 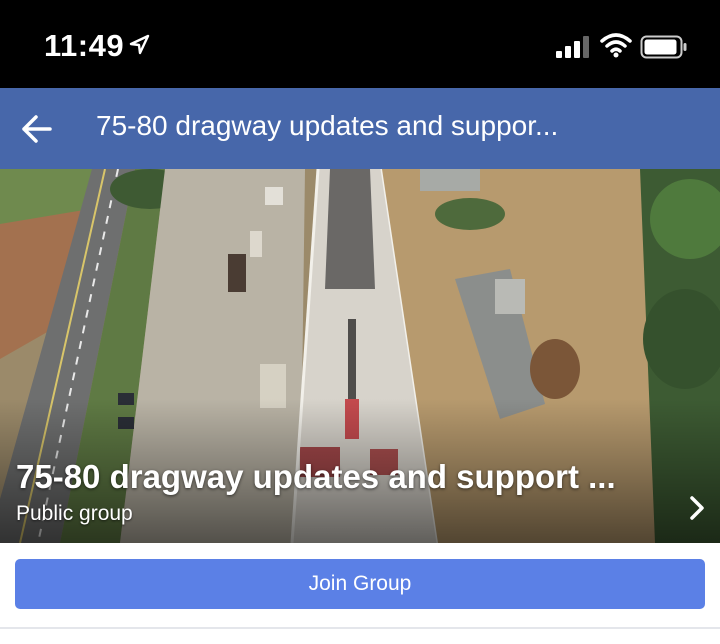 What do you see at coordinates (360, 44) in the screenshot?
I see `status-bar: 11:49` at bounding box center [360, 44].